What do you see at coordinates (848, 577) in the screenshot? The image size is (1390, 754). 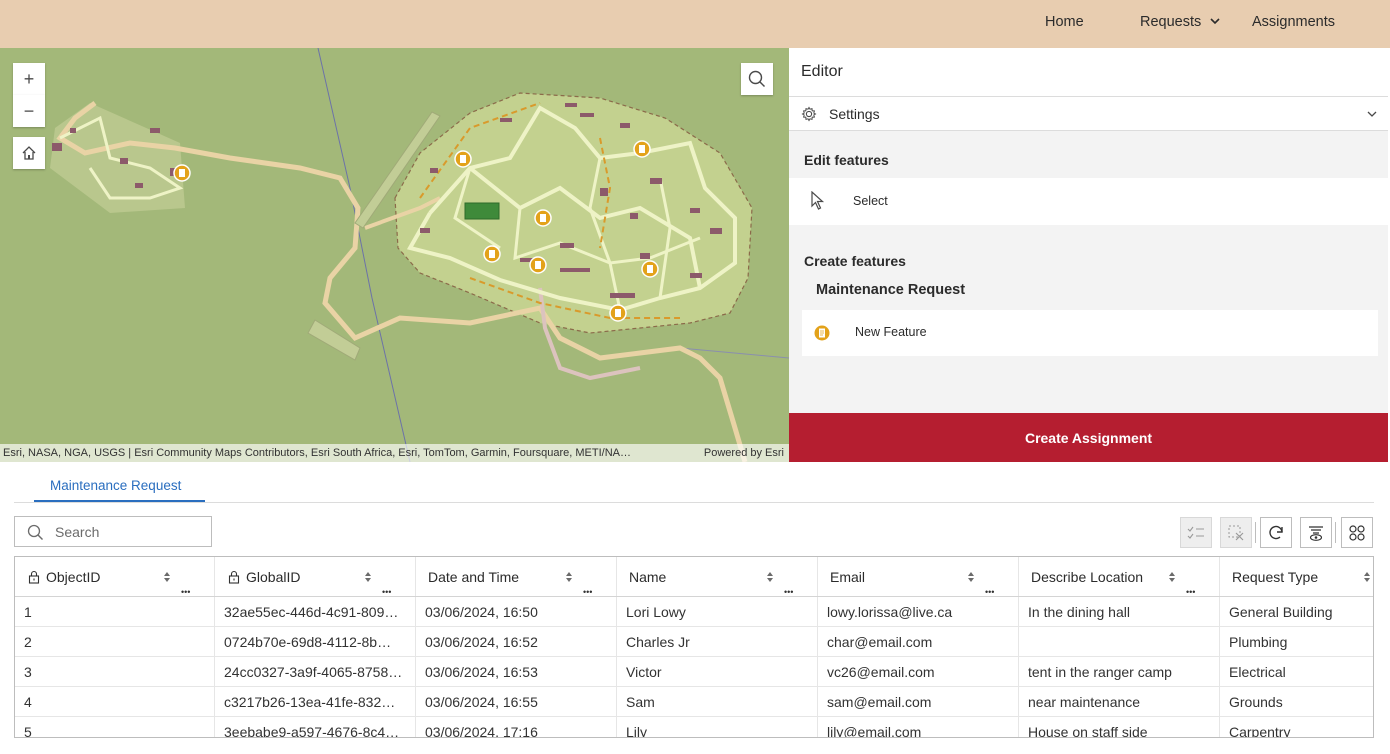 I see `column-header-label: Email` at bounding box center [848, 577].